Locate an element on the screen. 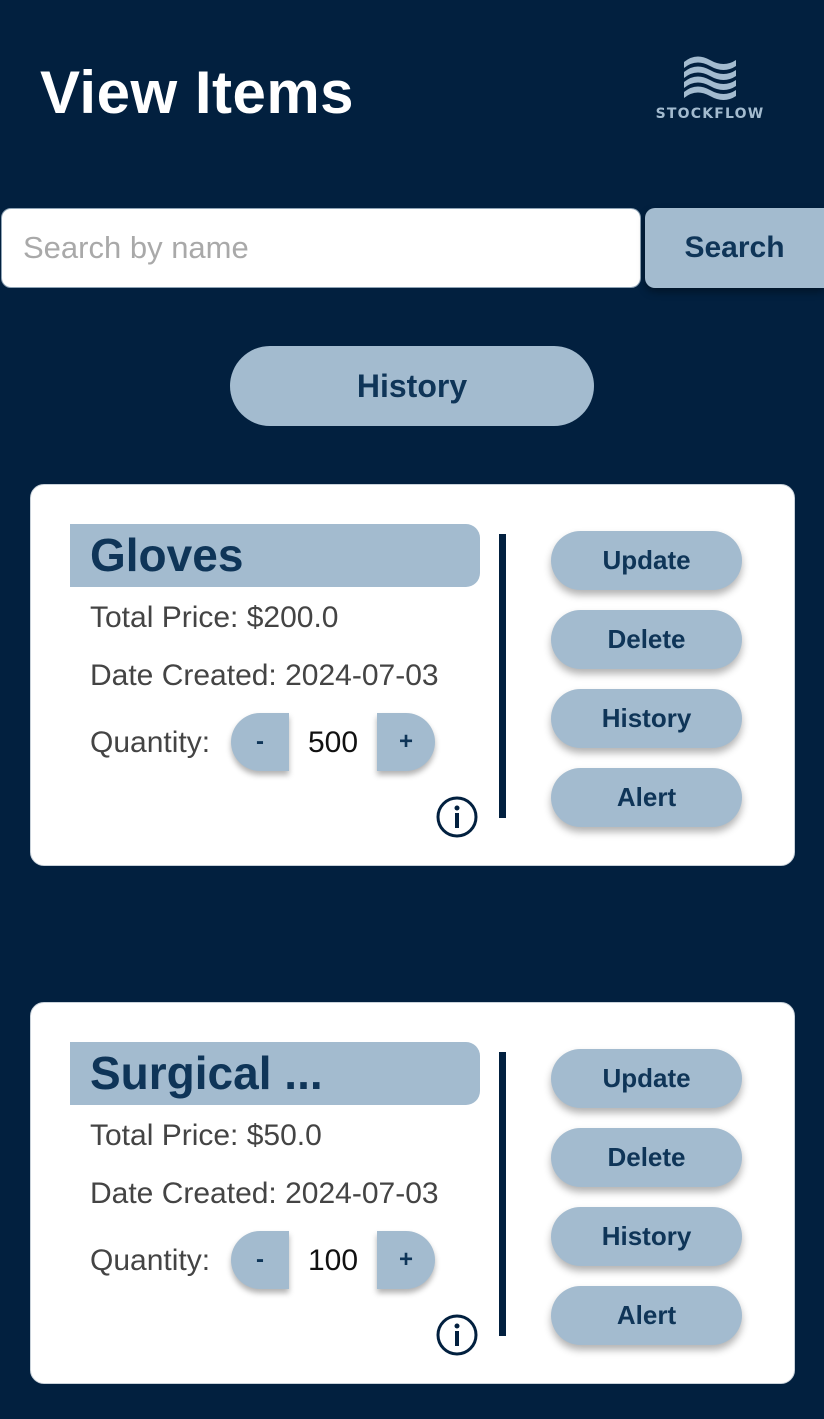 This screenshot has height=1419, width=824. quantity-value: 500 is located at coordinates (333, 742).